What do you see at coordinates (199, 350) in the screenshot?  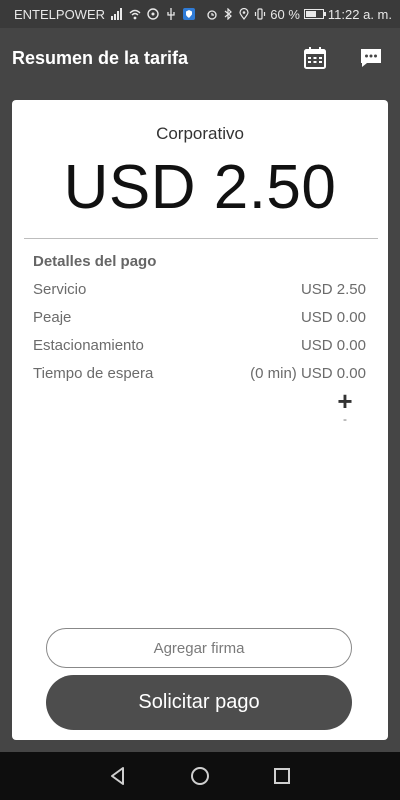 I see `detail-row-parking: Estacionamiento USD 0.00` at bounding box center [199, 350].